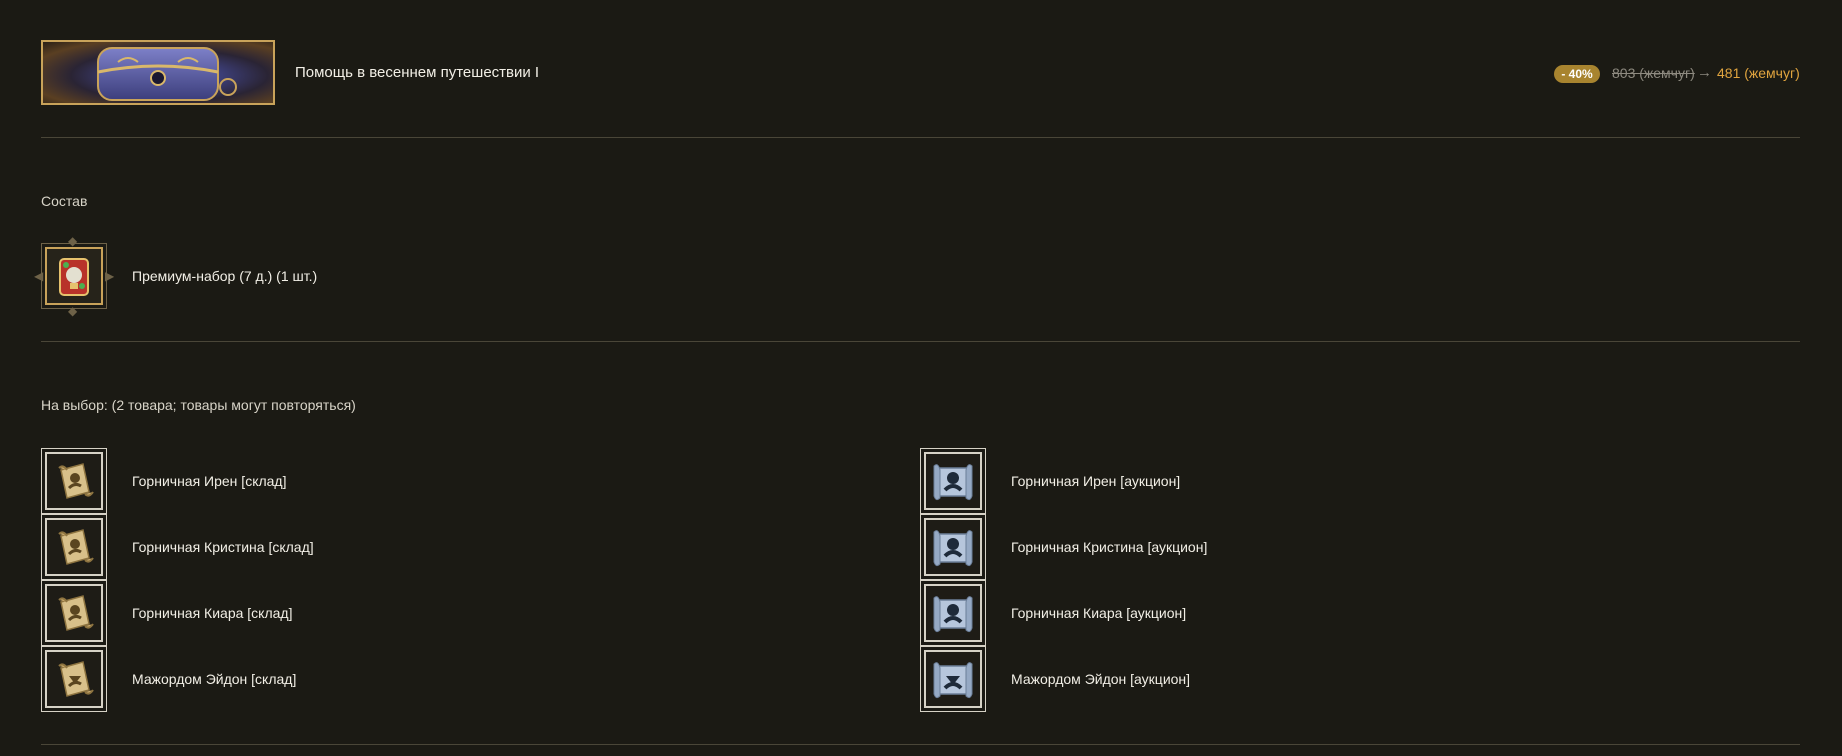 The image size is (1842, 756). Describe the element at coordinates (223, 547) in the screenshot. I see `item-label-left-2: Горничная Кристина [склад]` at that location.